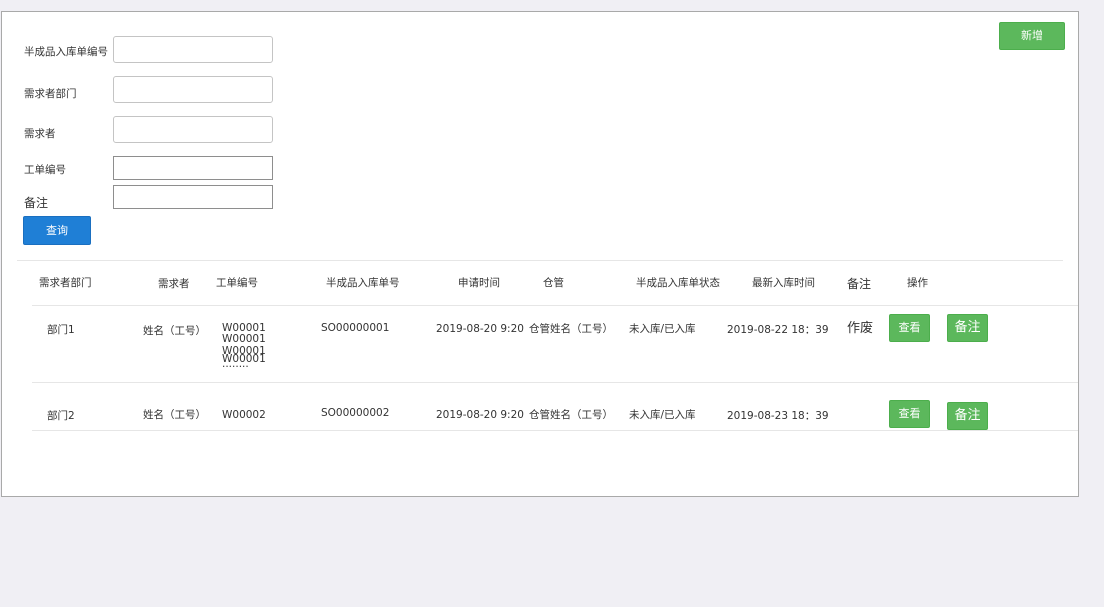 Image resolution: width=1104 pixels, height=607 pixels. I want to click on th-workorder: 工单编号, so click(237, 283).